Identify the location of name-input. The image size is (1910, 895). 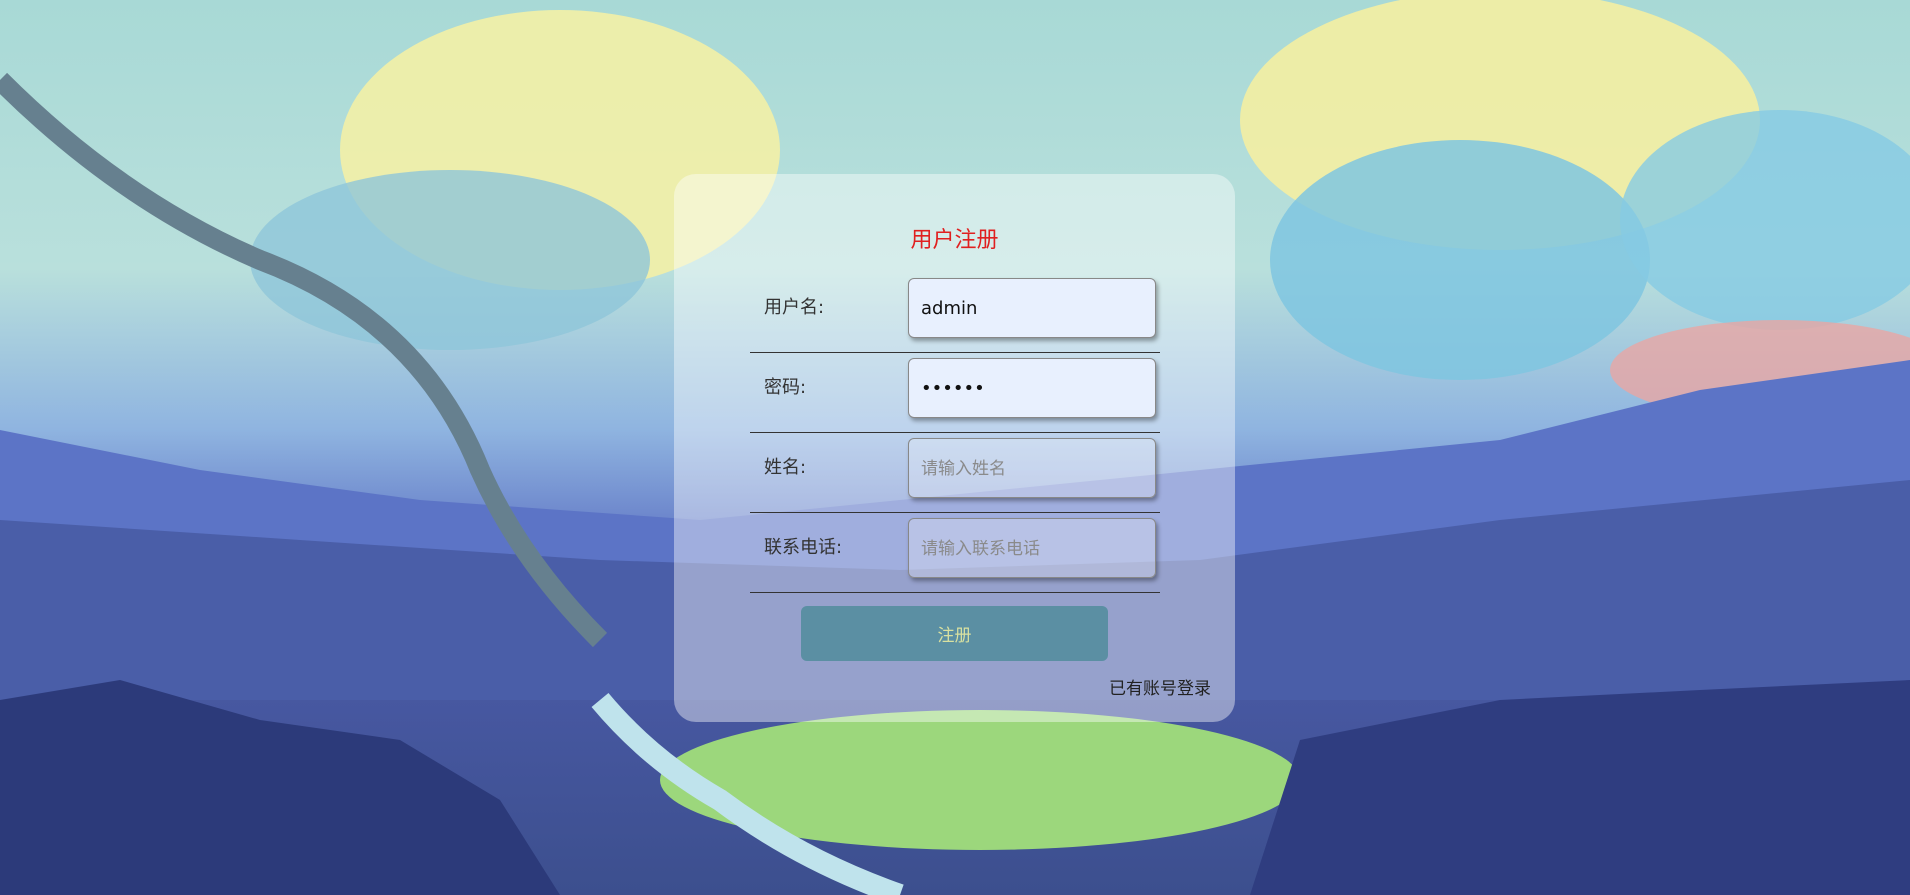
(1032, 468).